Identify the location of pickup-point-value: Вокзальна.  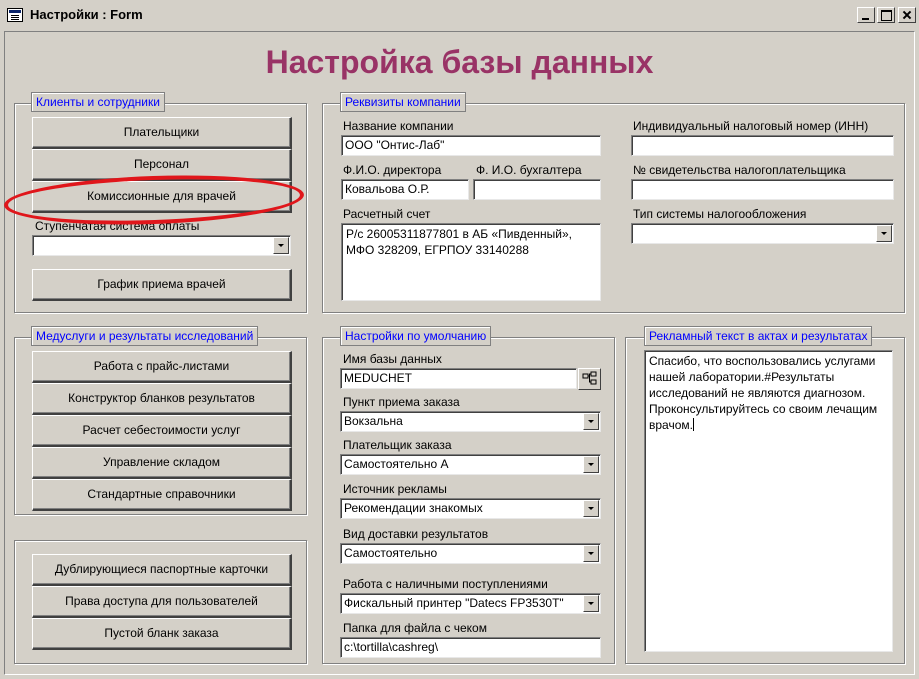
(373, 421).